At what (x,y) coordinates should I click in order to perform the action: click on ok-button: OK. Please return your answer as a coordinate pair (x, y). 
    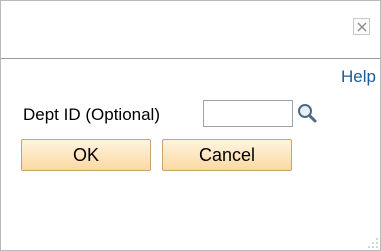
    Looking at the image, I should click on (86, 155).